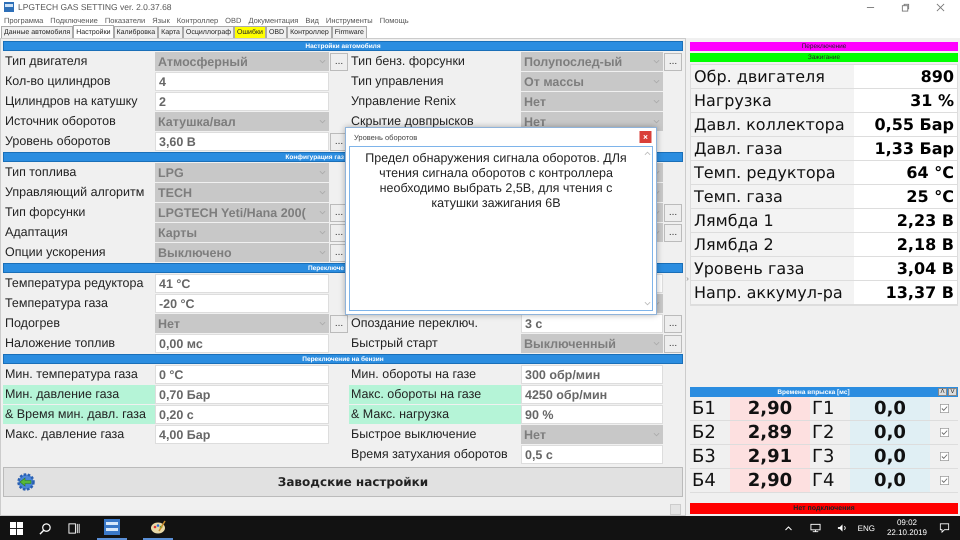 The height and width of the screenshot is (540, 960). I want to click on field-label: Тип топлива, so click(41, 172).